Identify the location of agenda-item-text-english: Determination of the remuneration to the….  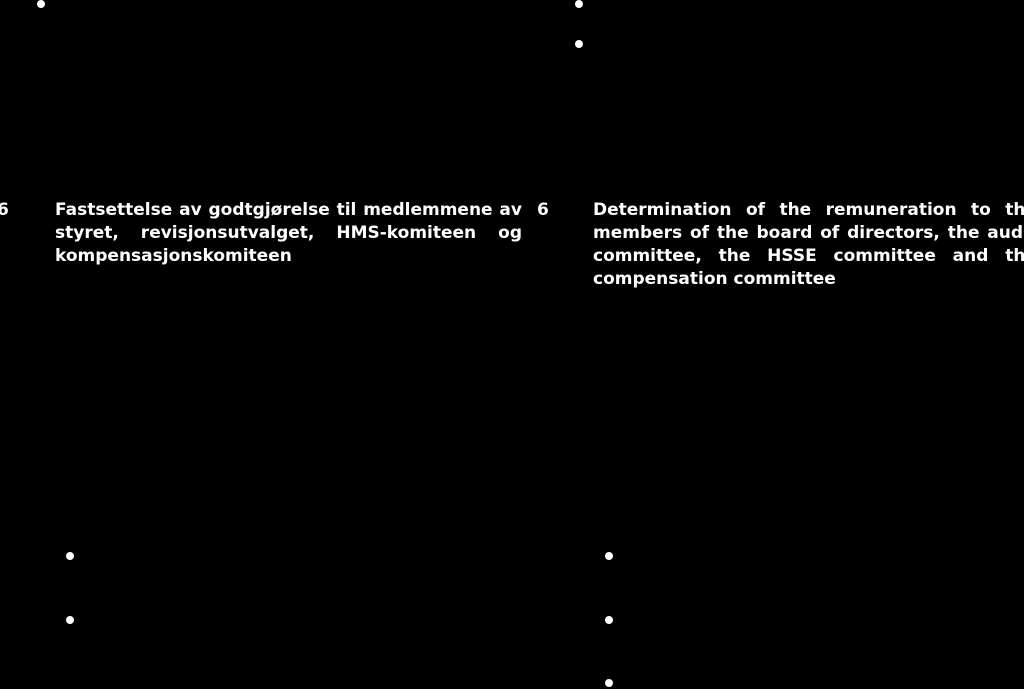
(808, 244).